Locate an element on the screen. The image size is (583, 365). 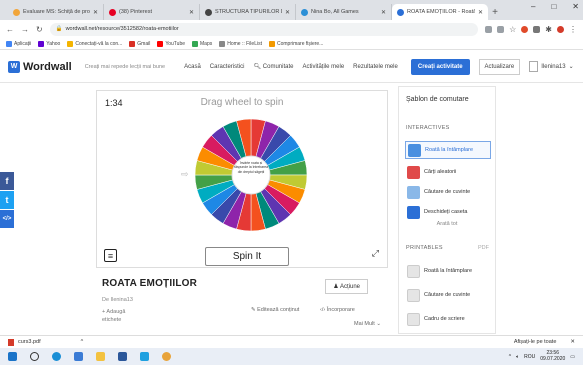
bookmark: Home :: FileList is located at coordinates (240, 43).